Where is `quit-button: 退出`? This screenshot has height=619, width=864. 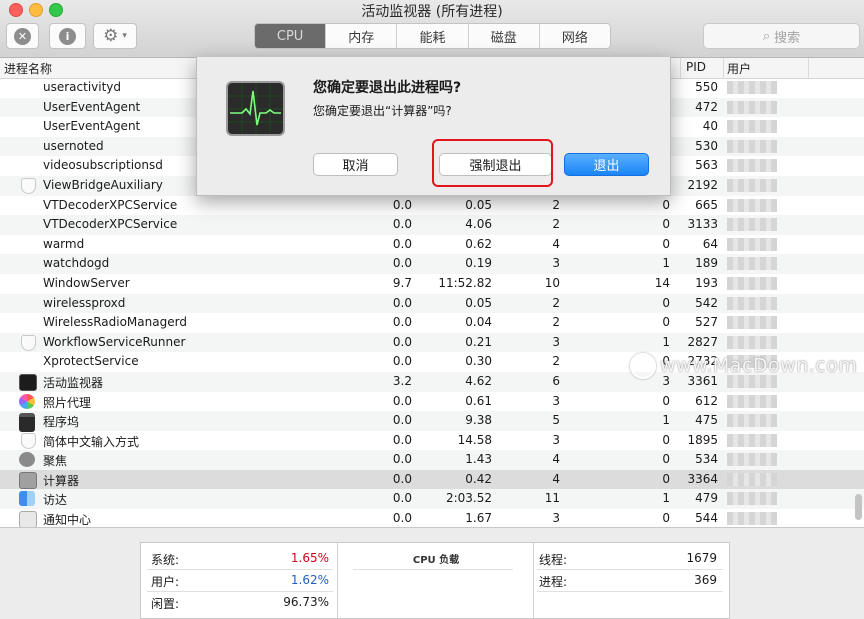
quit-button: 退出 is located at coordinates (606, 164).